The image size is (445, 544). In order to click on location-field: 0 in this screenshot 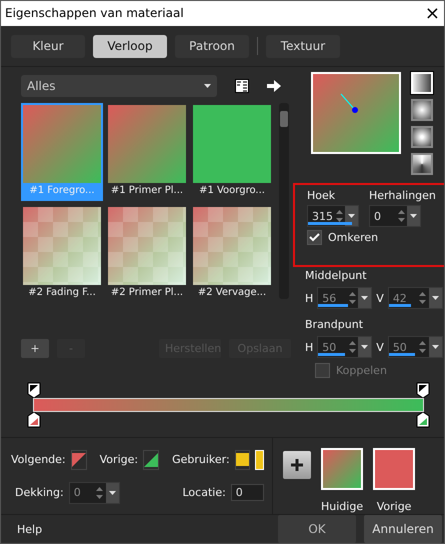, I will do `click(247, 493)`.